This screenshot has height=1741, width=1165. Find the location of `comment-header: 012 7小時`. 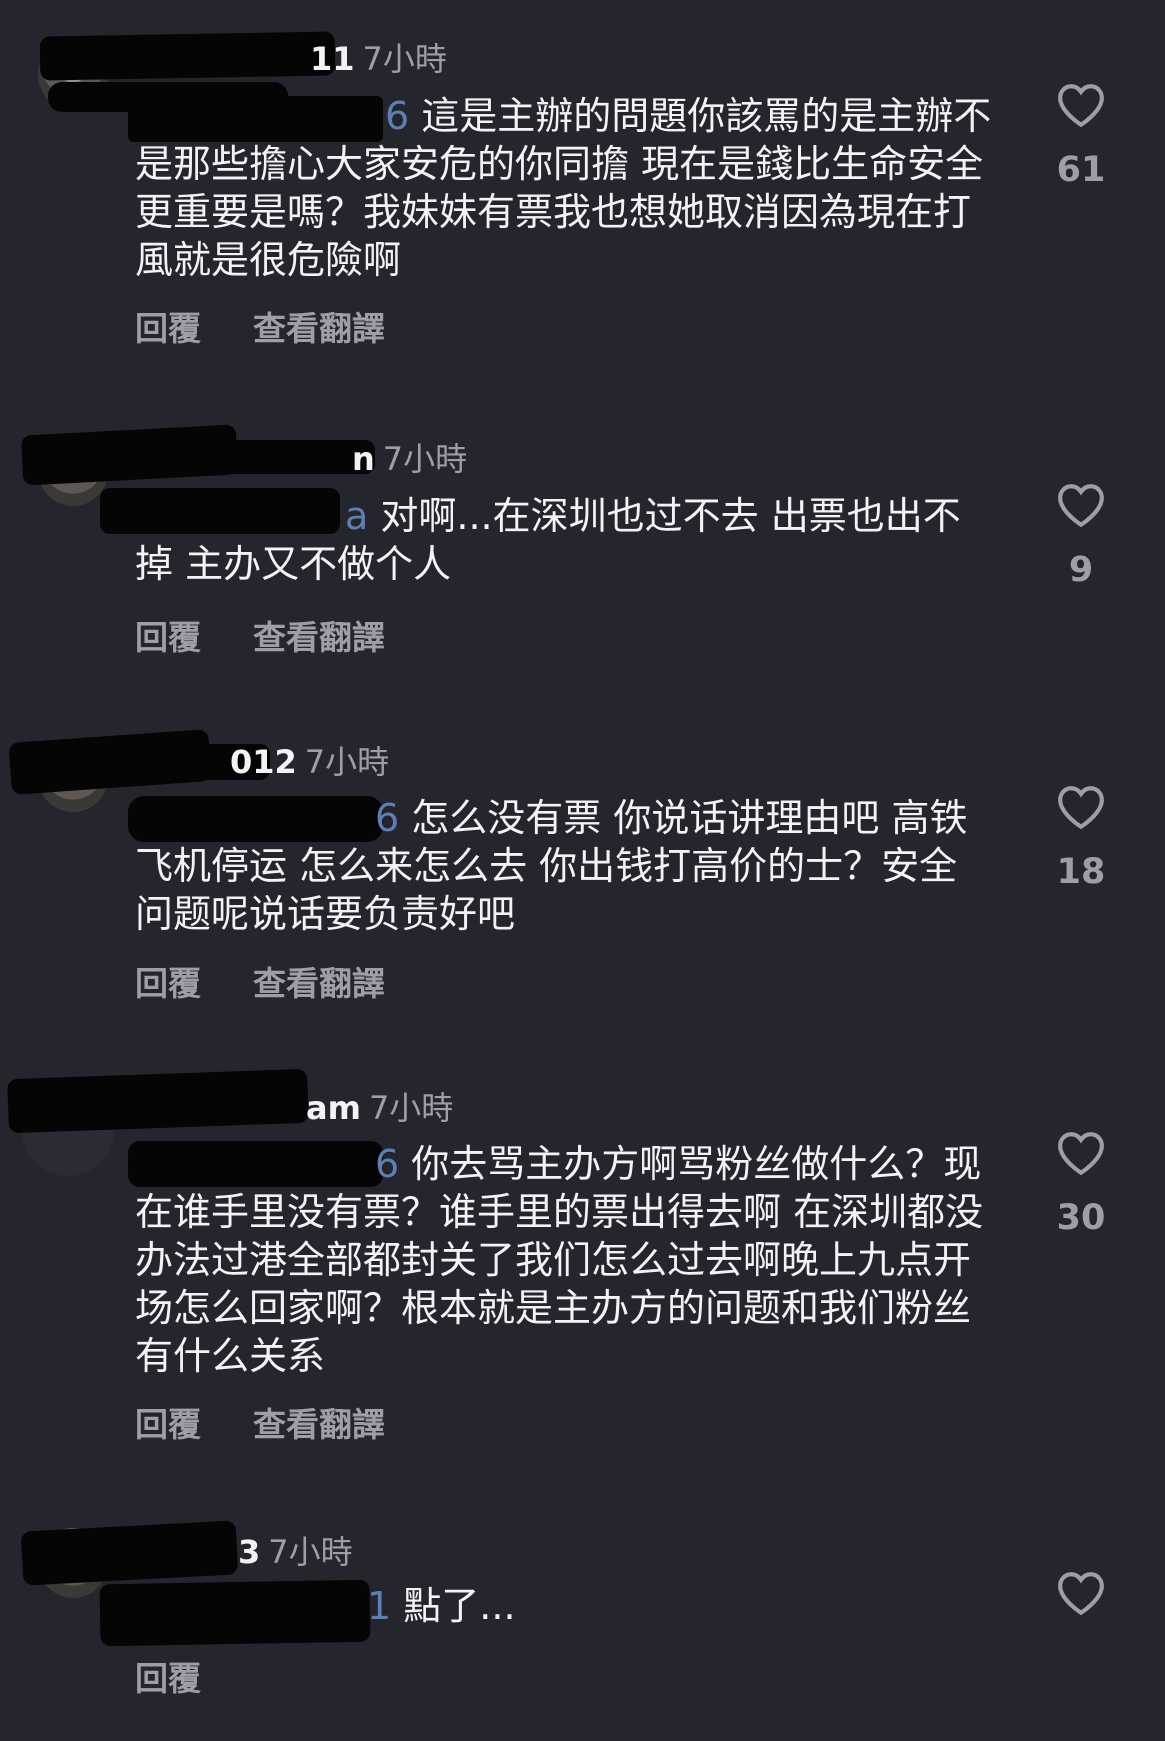

comment-header: 012 7小時 is located at coordinates (309, 759).